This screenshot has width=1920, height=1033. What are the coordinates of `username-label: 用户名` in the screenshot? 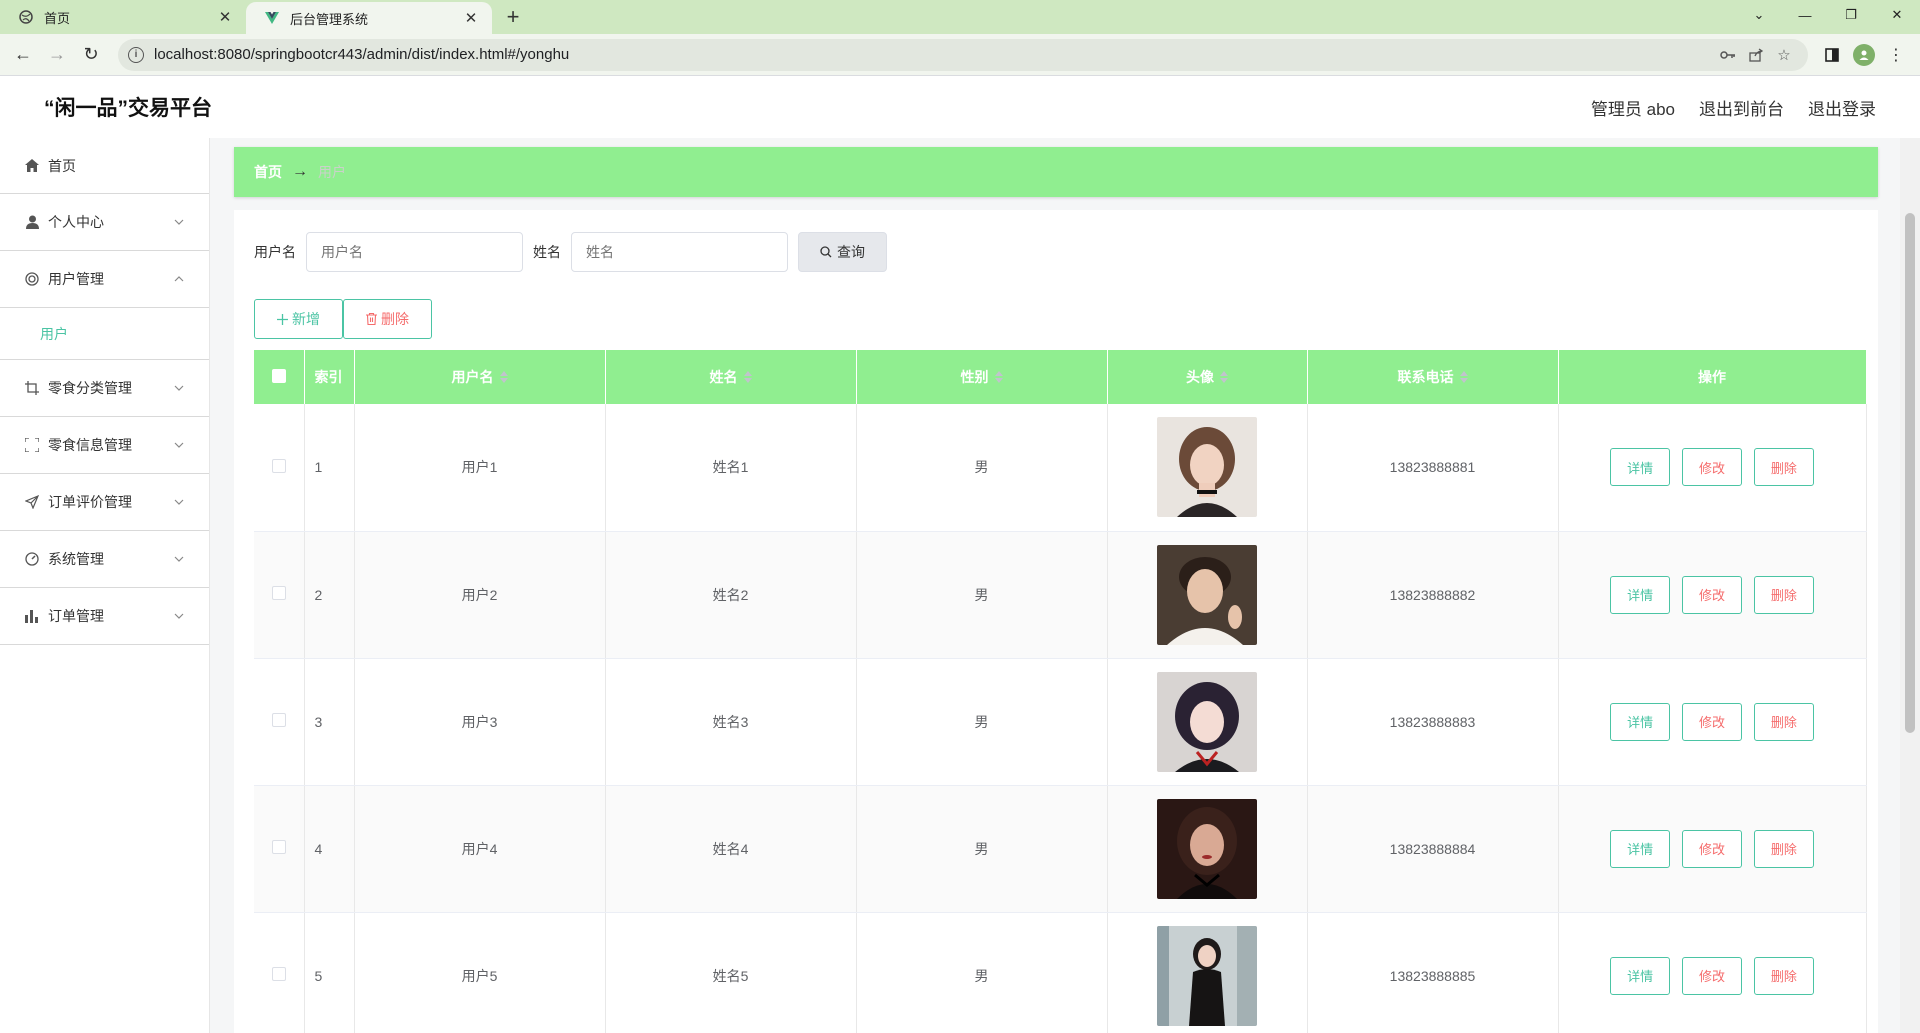 It's located at (275, 252).